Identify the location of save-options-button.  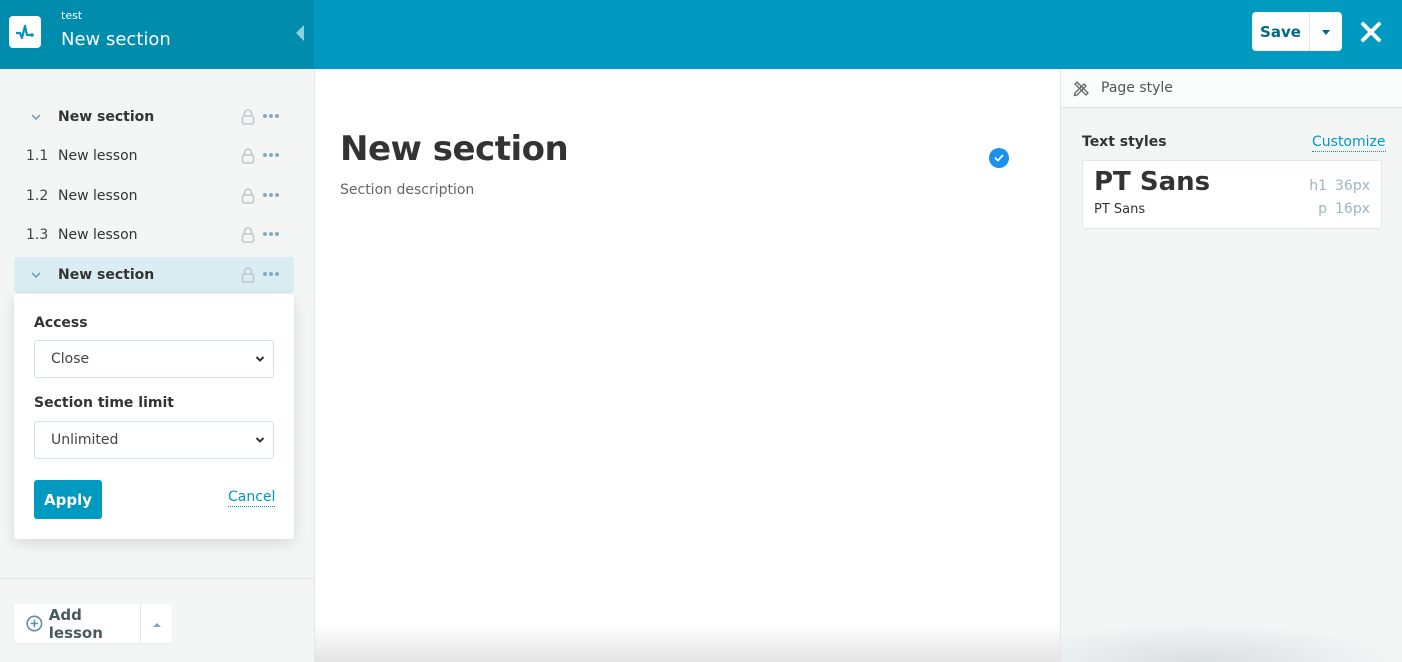
(1326, 31).